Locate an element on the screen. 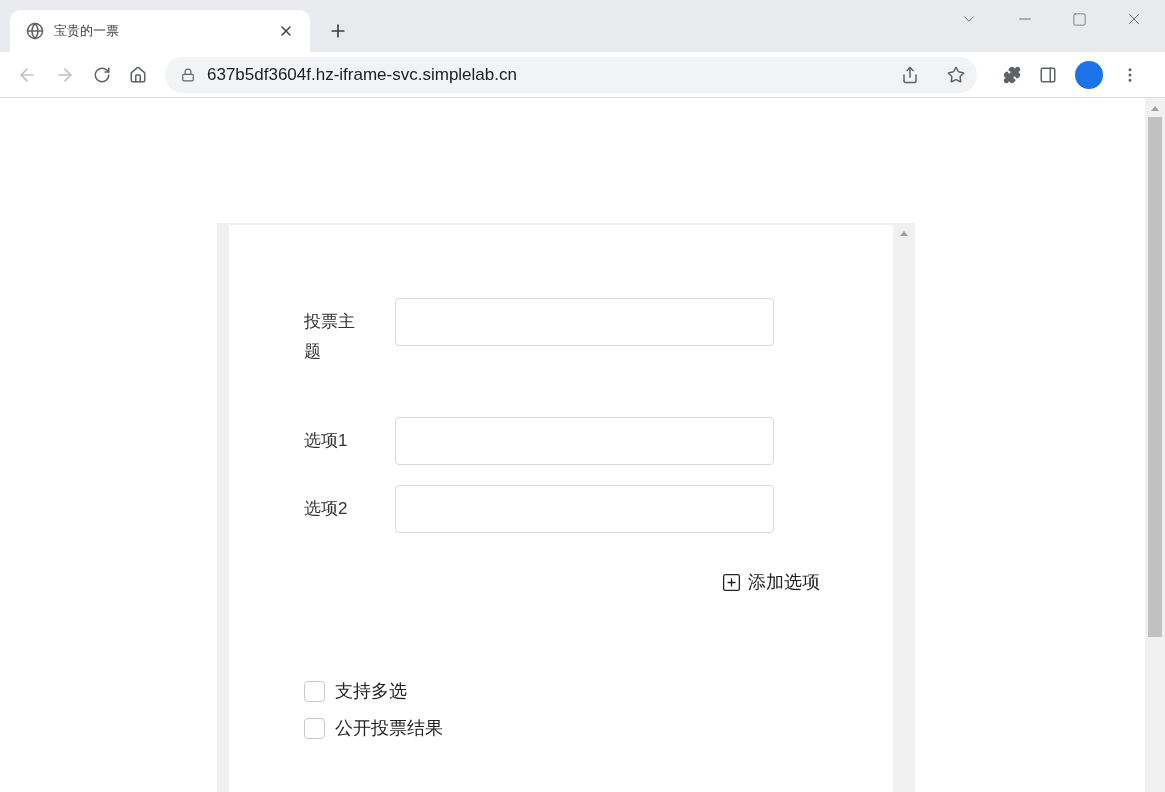 This screenshot has width=1165, height=792. profile-avatar is located at coordinates (1089, 74).